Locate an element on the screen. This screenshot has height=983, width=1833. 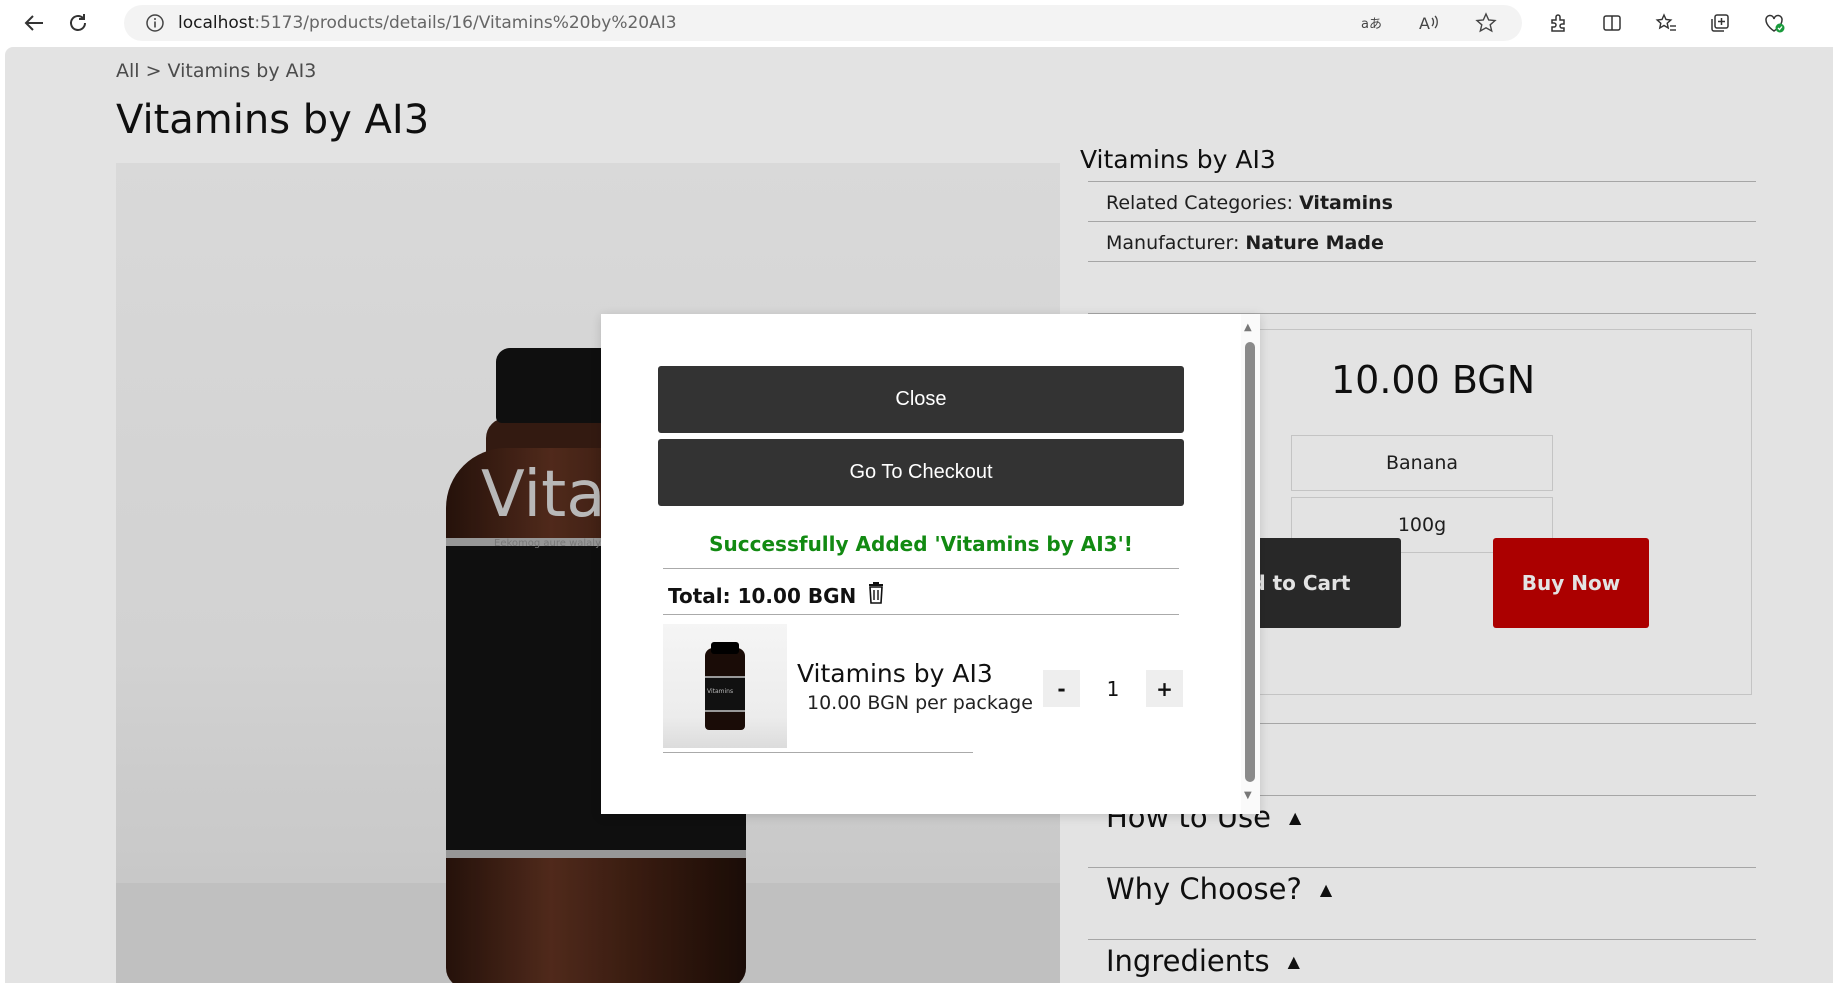
trash-icon is located at coordinates (876, 595).